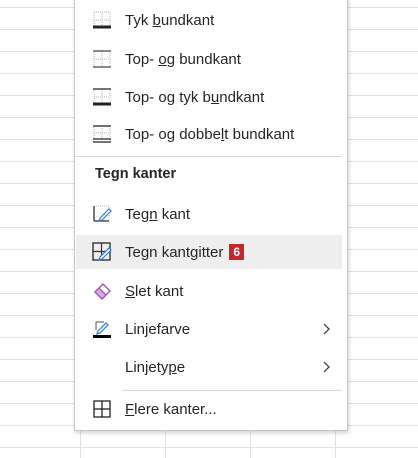  I want to click on menu-item-top-bottom-border: Top- og bundkant, so click(209, 59).